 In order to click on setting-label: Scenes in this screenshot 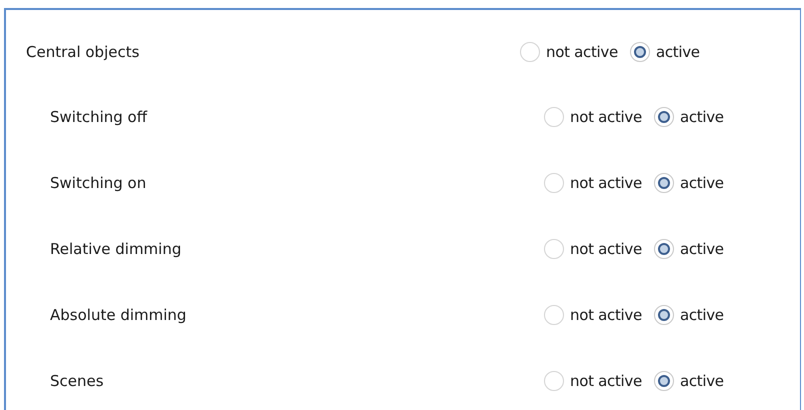, I will do `click(77, 381)`.